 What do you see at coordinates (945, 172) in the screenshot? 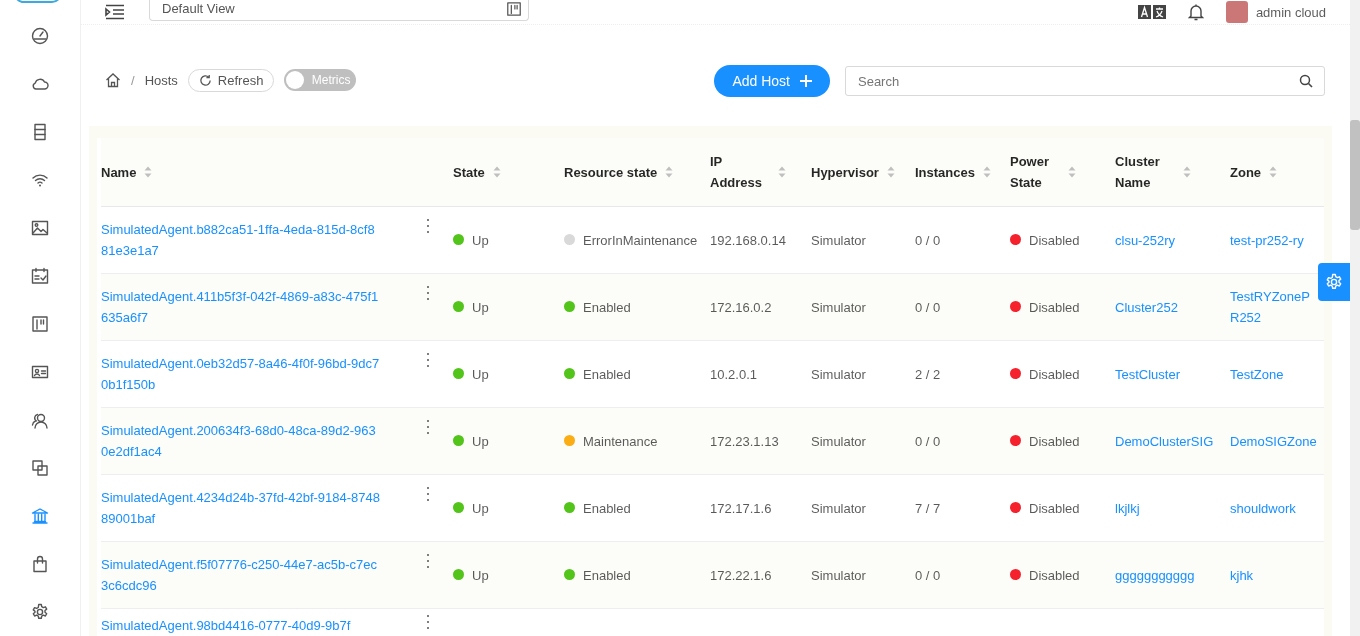
I see `column-header: Instances` at bounding box center [945, 172].